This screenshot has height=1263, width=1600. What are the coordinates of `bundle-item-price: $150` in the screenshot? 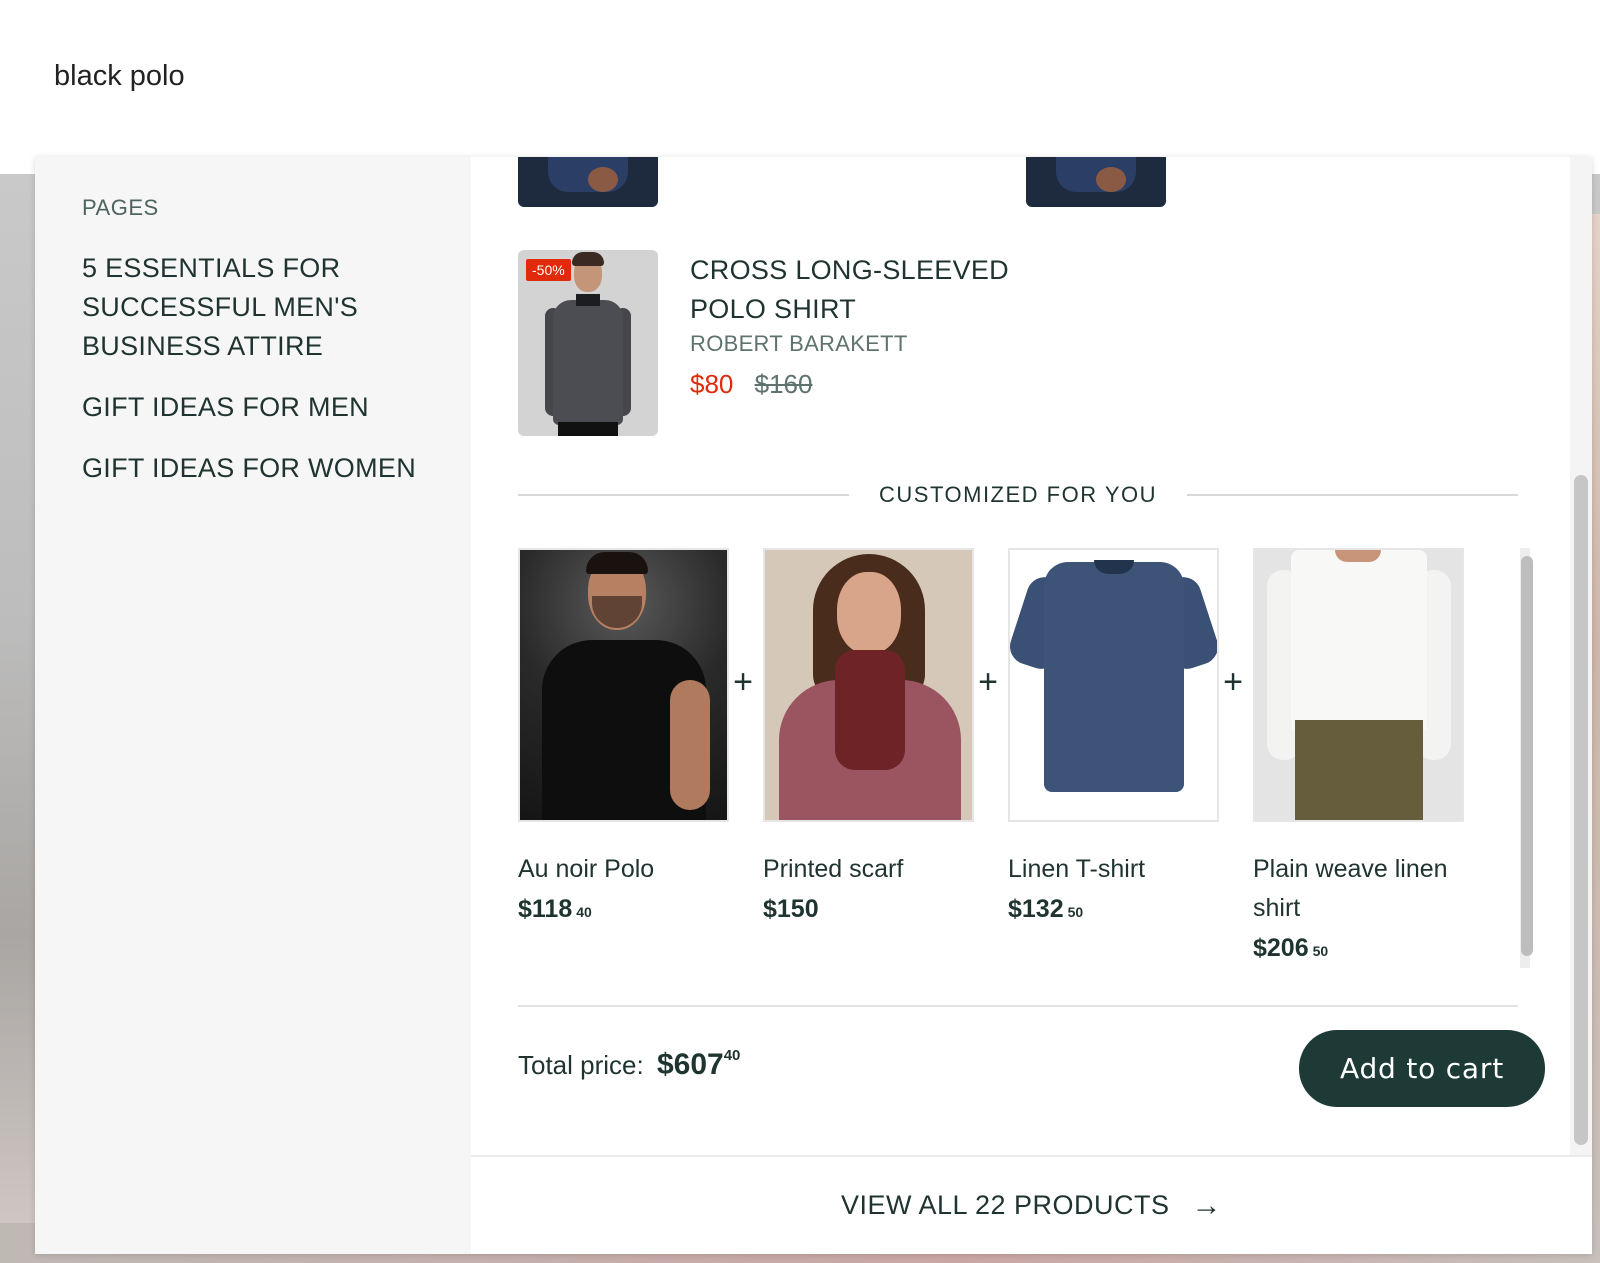 It's located at (791, 909).